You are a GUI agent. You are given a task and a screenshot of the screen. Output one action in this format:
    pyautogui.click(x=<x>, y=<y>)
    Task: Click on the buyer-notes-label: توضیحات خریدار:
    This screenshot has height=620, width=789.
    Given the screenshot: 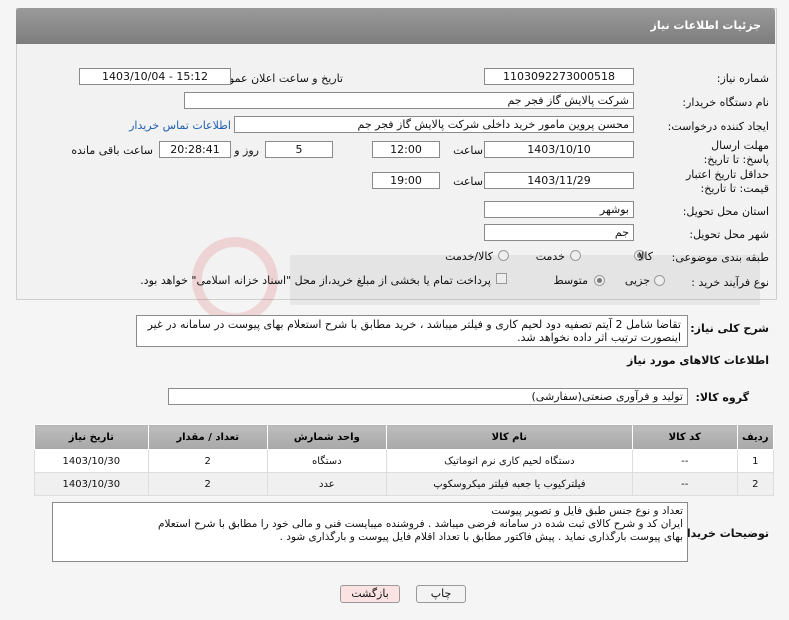 What is the action you would take?
    pyautogui.click(x=722, y=533)
    